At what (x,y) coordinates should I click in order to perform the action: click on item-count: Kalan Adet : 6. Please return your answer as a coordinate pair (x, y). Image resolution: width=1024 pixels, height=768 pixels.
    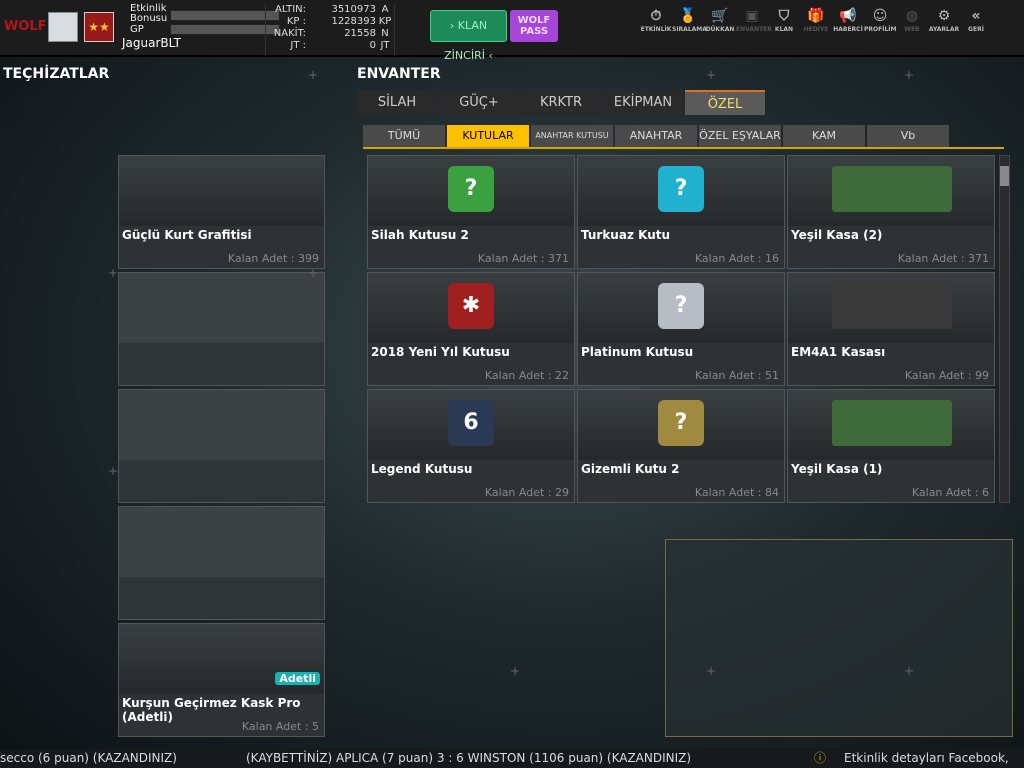
    Looking at the image, I should click on (950, 492).